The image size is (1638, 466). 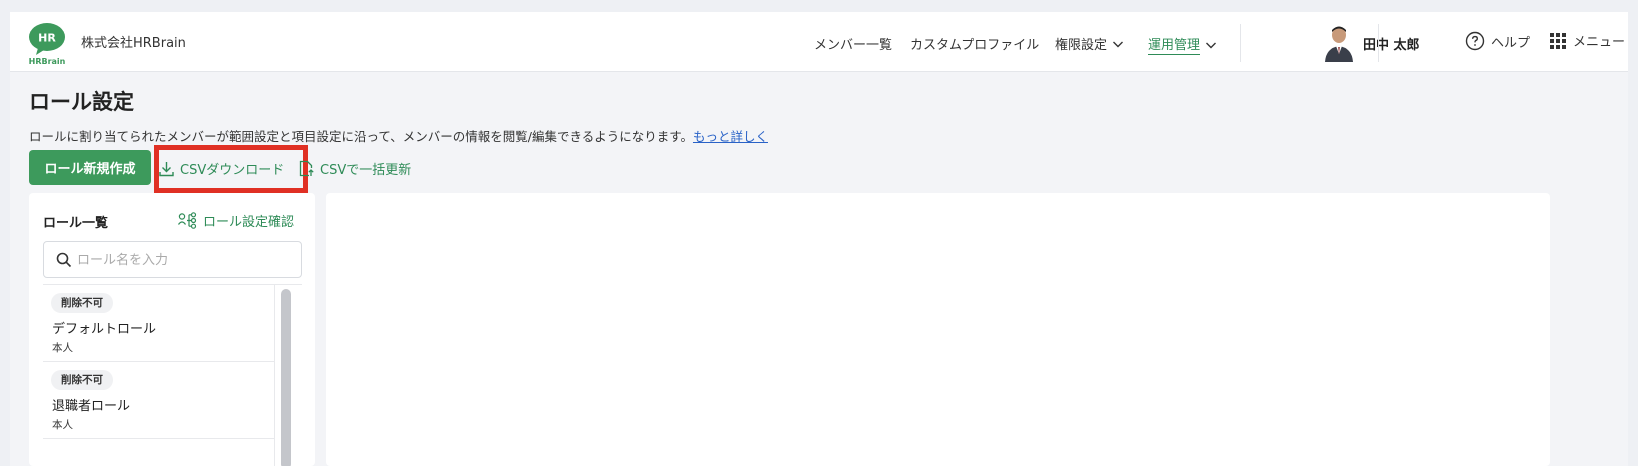 I want to click on menu-button: メニュー, so click(x=1587, y=40).